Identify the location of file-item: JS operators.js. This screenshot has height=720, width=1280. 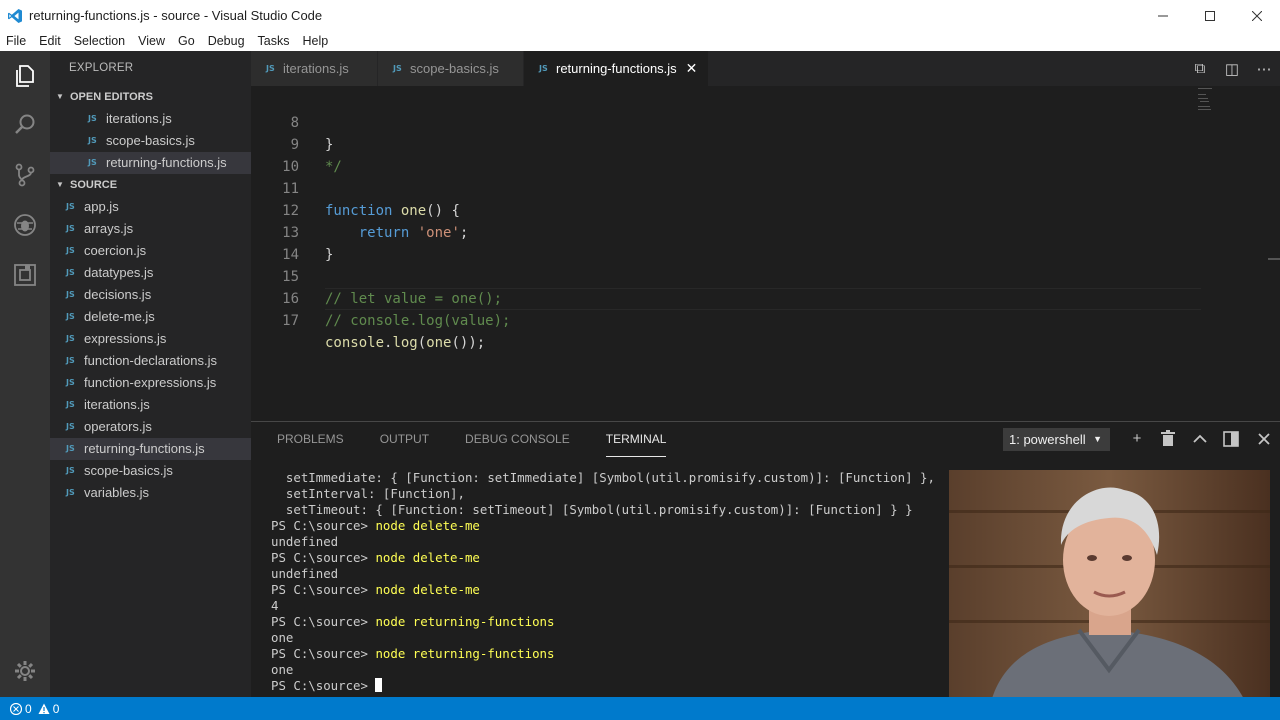
(150, 427).